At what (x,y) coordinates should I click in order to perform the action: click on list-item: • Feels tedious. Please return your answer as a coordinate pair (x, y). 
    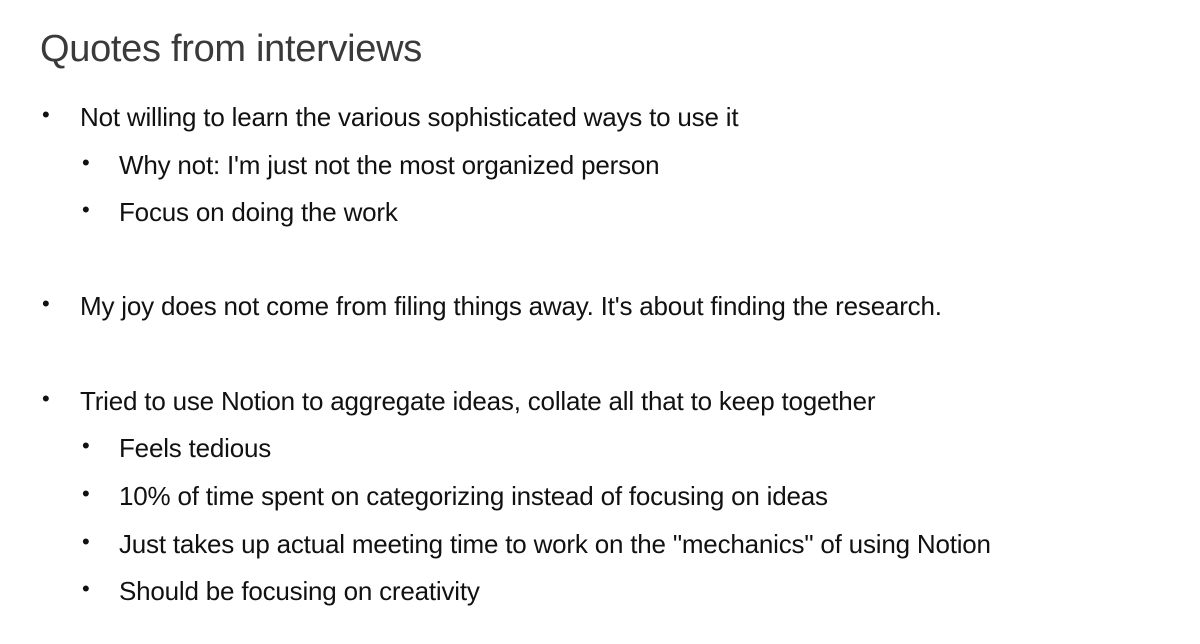
    Looking at the image, I should click on (177, 448).